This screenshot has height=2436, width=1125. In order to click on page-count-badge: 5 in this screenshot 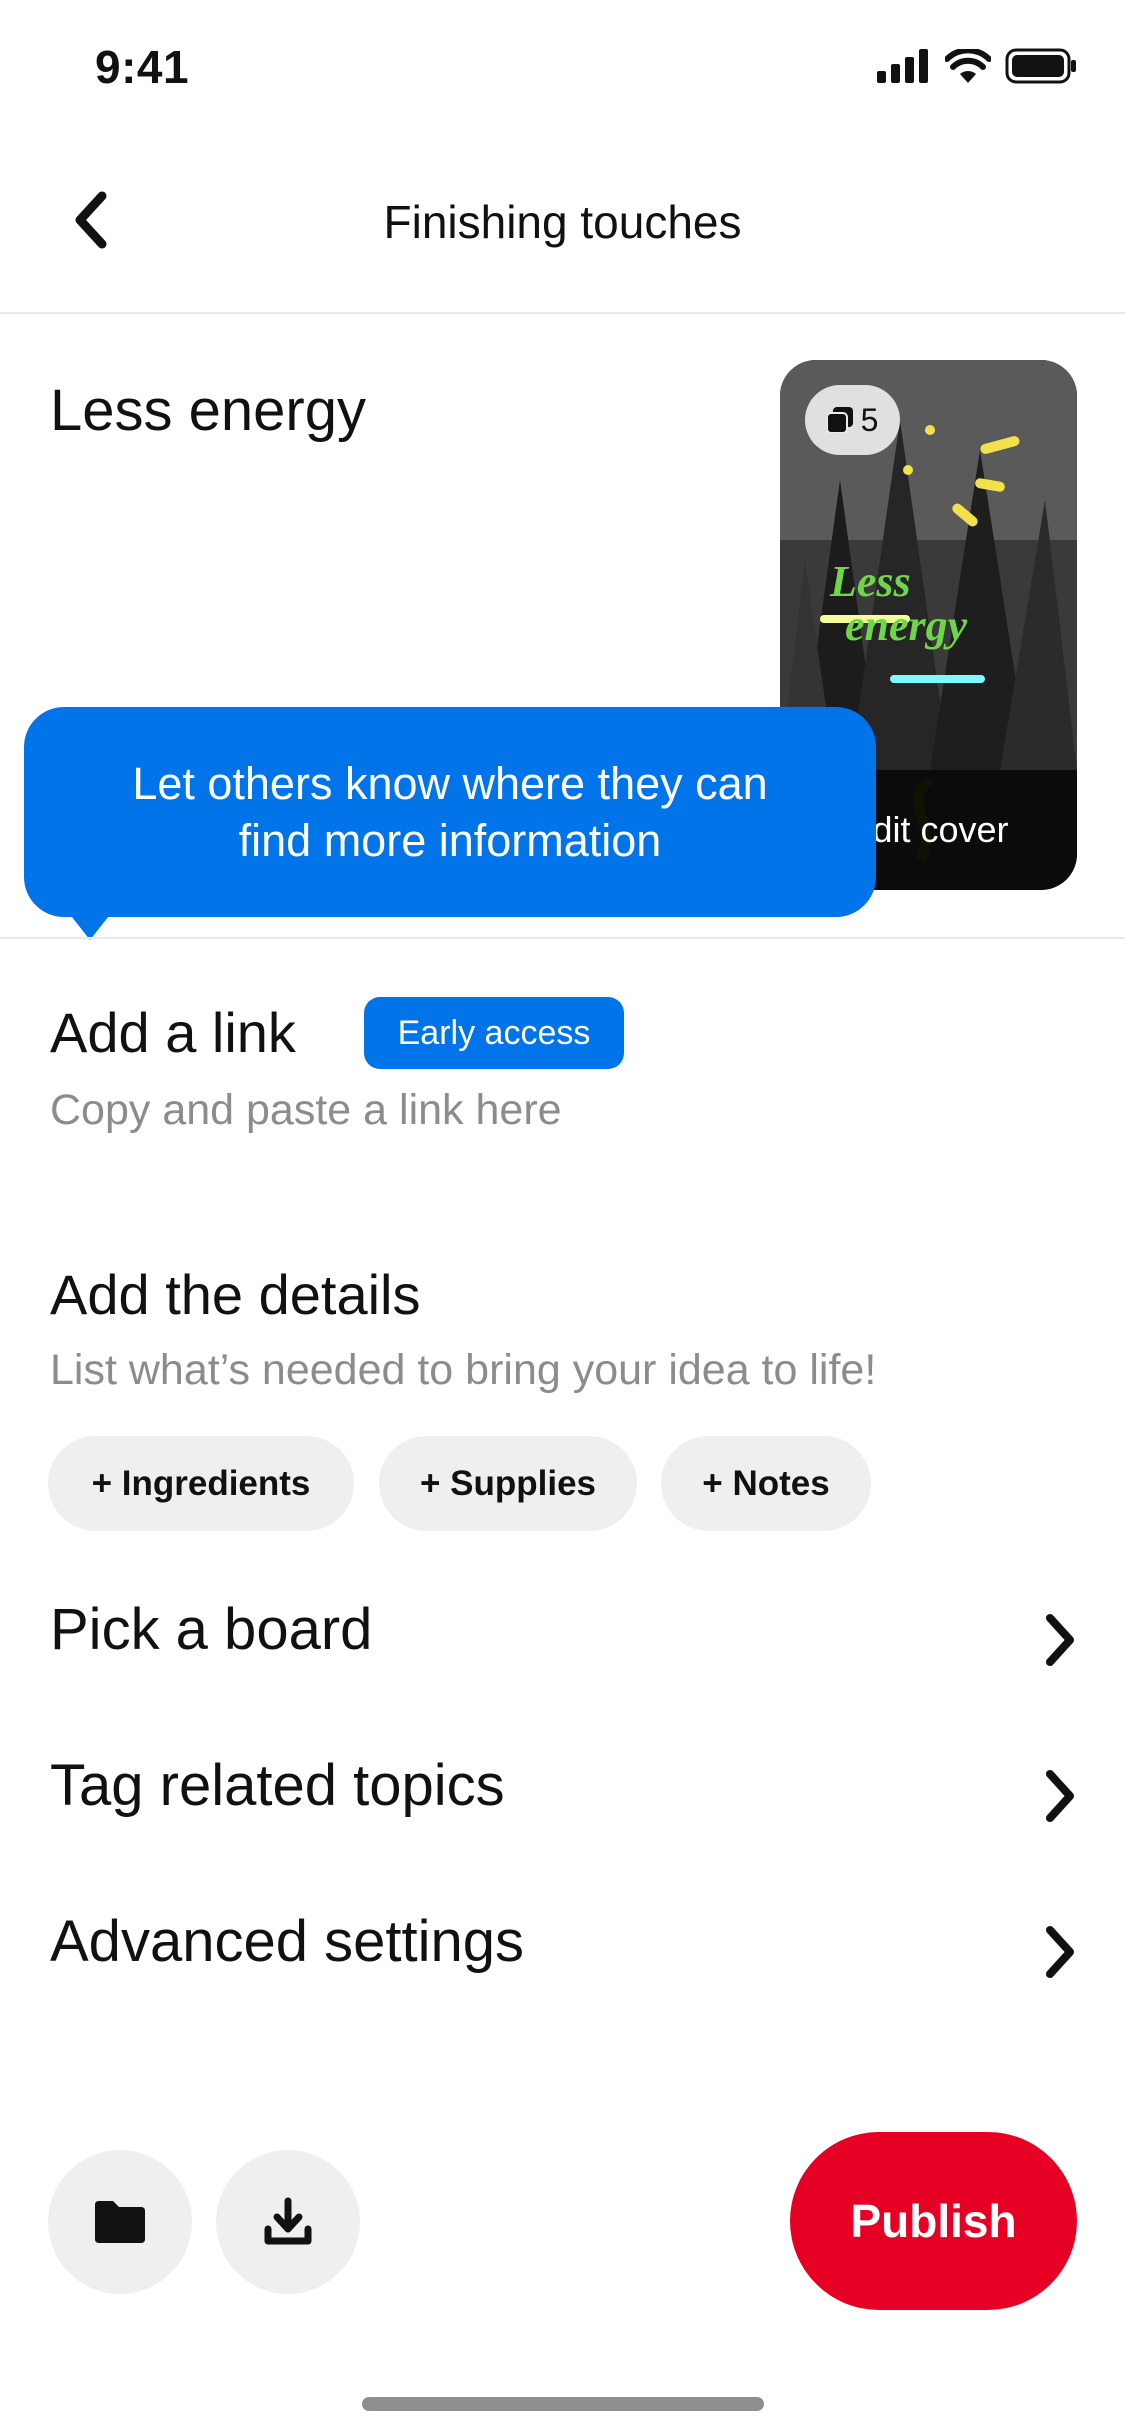, I will do `click(852, 420)`.